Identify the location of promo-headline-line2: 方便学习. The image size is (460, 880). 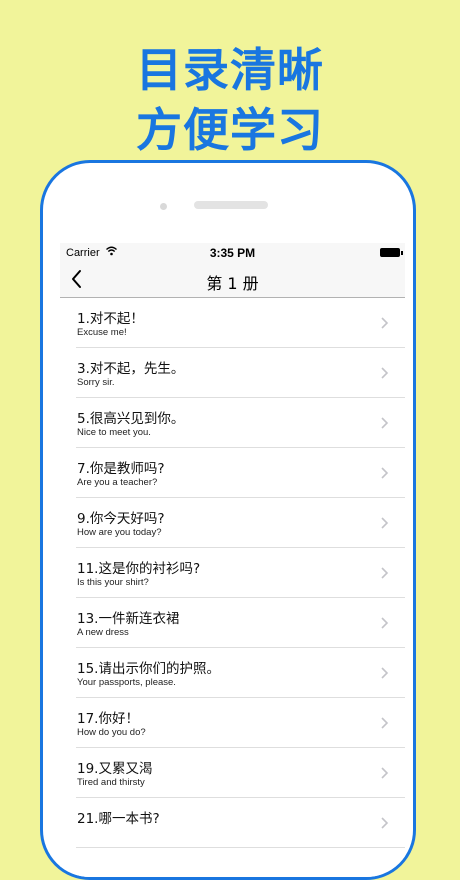
(230, 130).